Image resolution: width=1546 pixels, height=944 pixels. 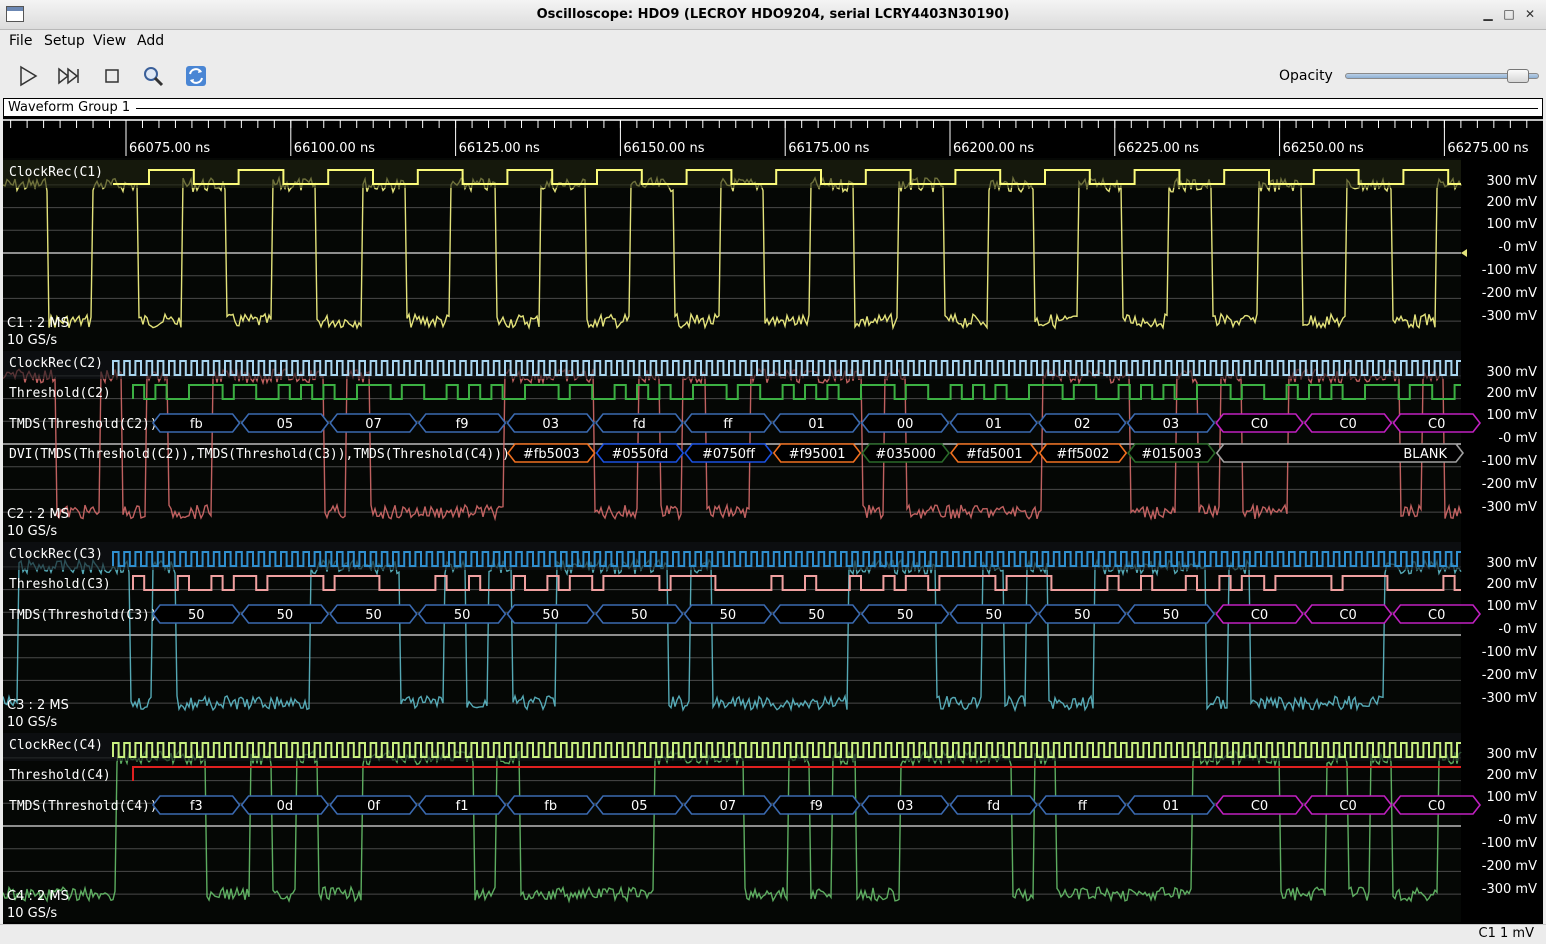 What do you see at coordinates (729, 454) in the screenshot?
I see `dvi-symbol-label: #0750ff` at bounding box center [729, 454].